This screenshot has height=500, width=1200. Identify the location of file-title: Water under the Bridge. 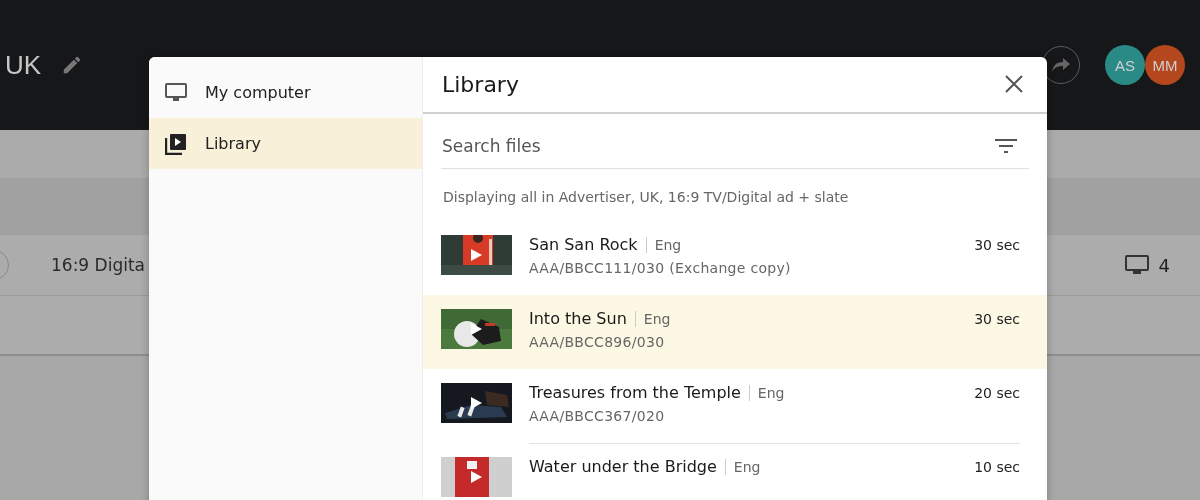
(623, 466).